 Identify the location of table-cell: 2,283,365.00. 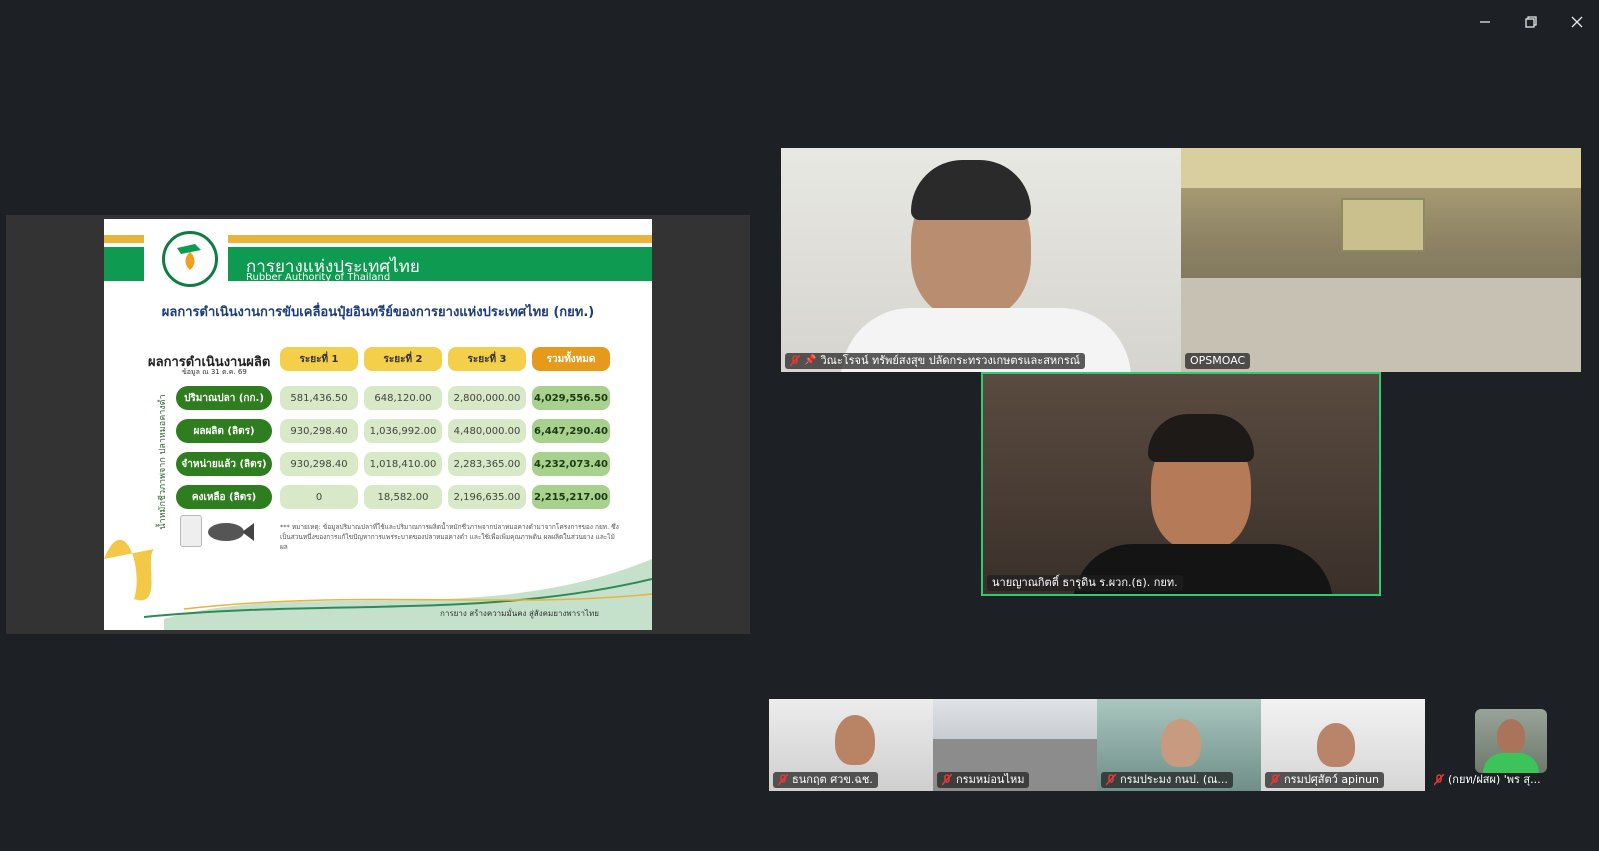
(487, 464).